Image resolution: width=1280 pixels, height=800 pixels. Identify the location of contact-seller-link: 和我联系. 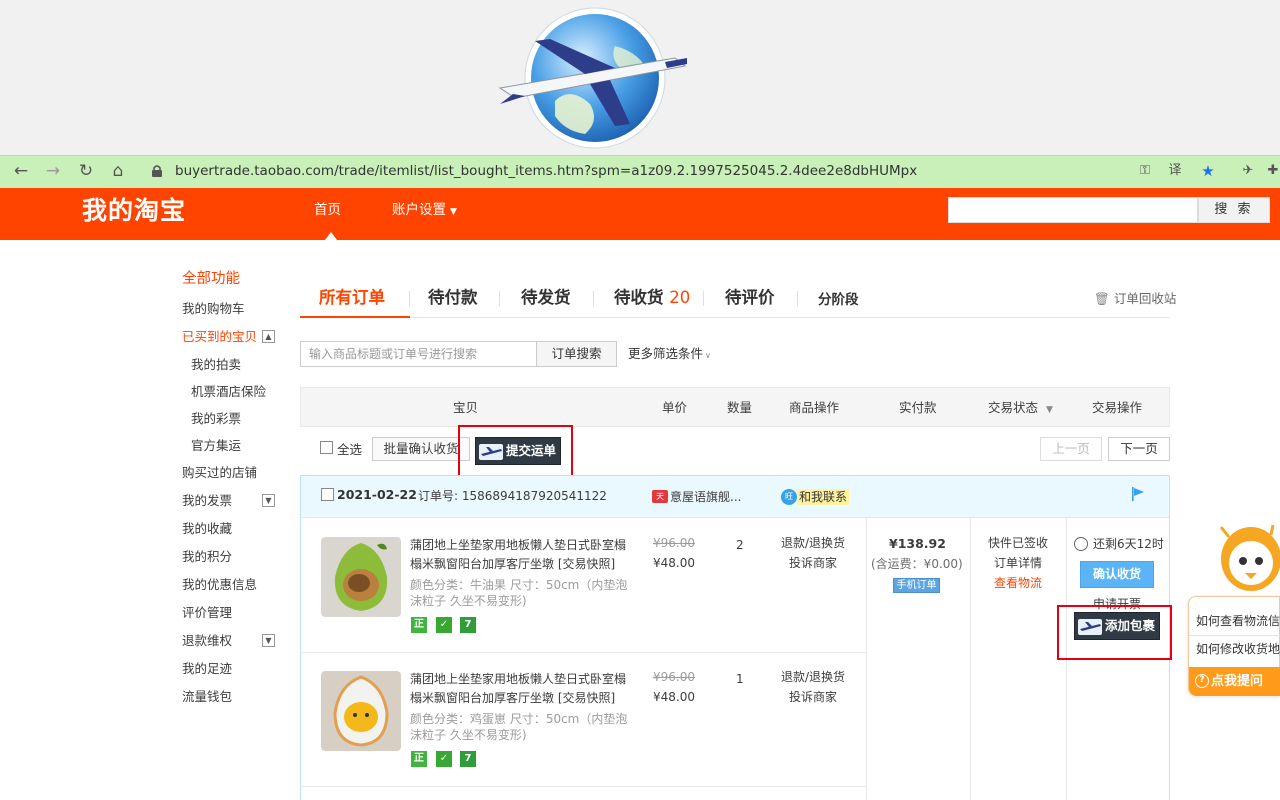
(823, 497).